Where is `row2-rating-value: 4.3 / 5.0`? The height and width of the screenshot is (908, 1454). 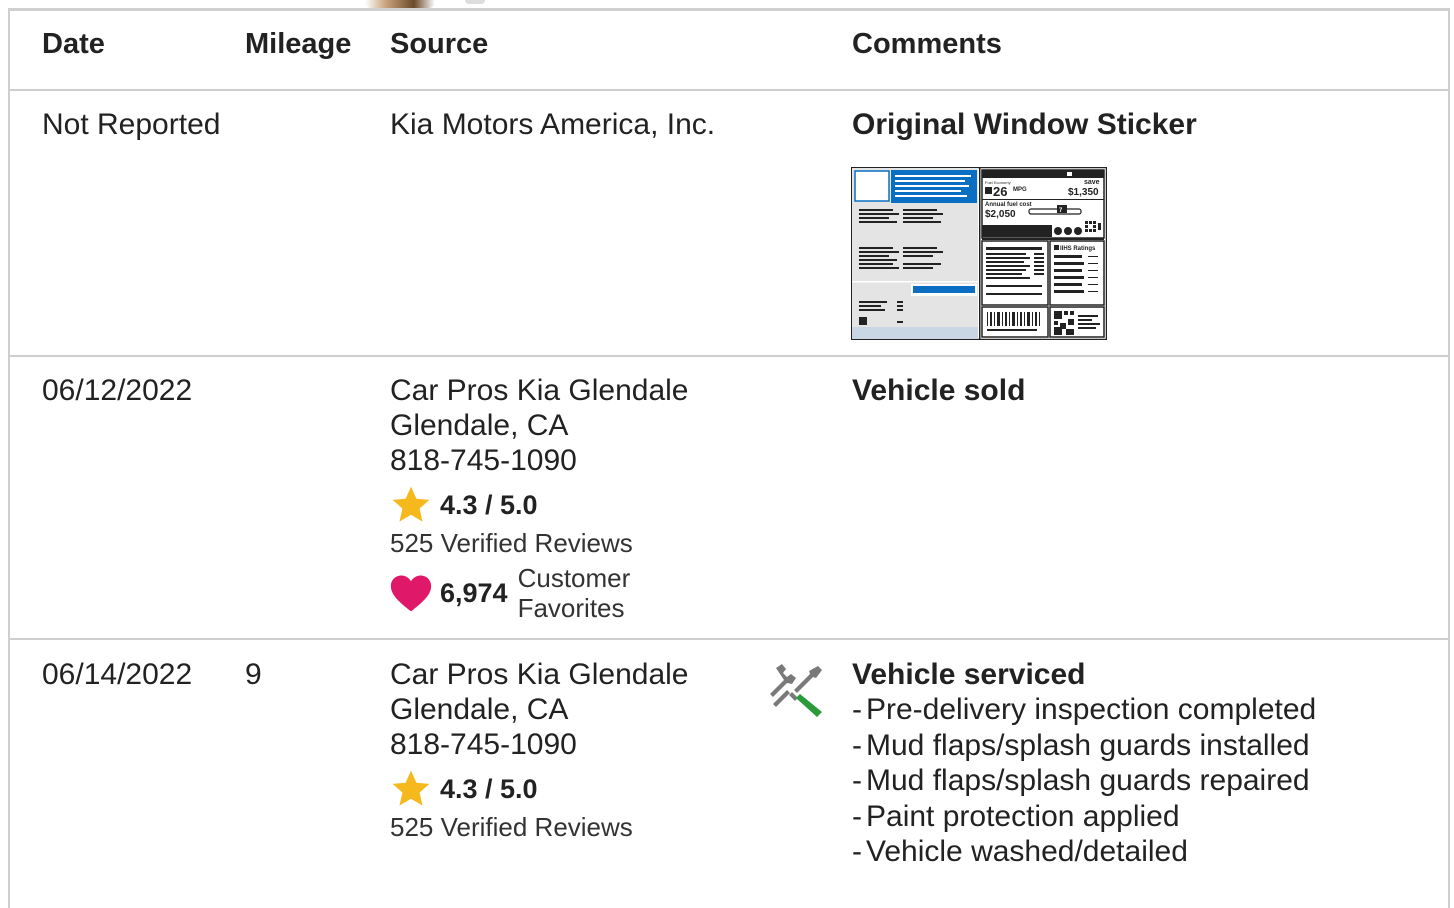 row2-rating-value: 4.3 / 5.0 is located at coordinates (489, 504).